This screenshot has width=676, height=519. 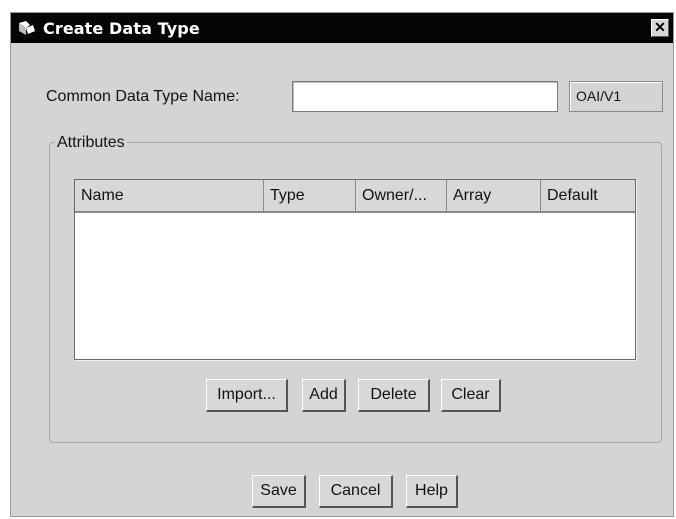 I want to click on column-header-name: Name, so click(x=169, y=195).